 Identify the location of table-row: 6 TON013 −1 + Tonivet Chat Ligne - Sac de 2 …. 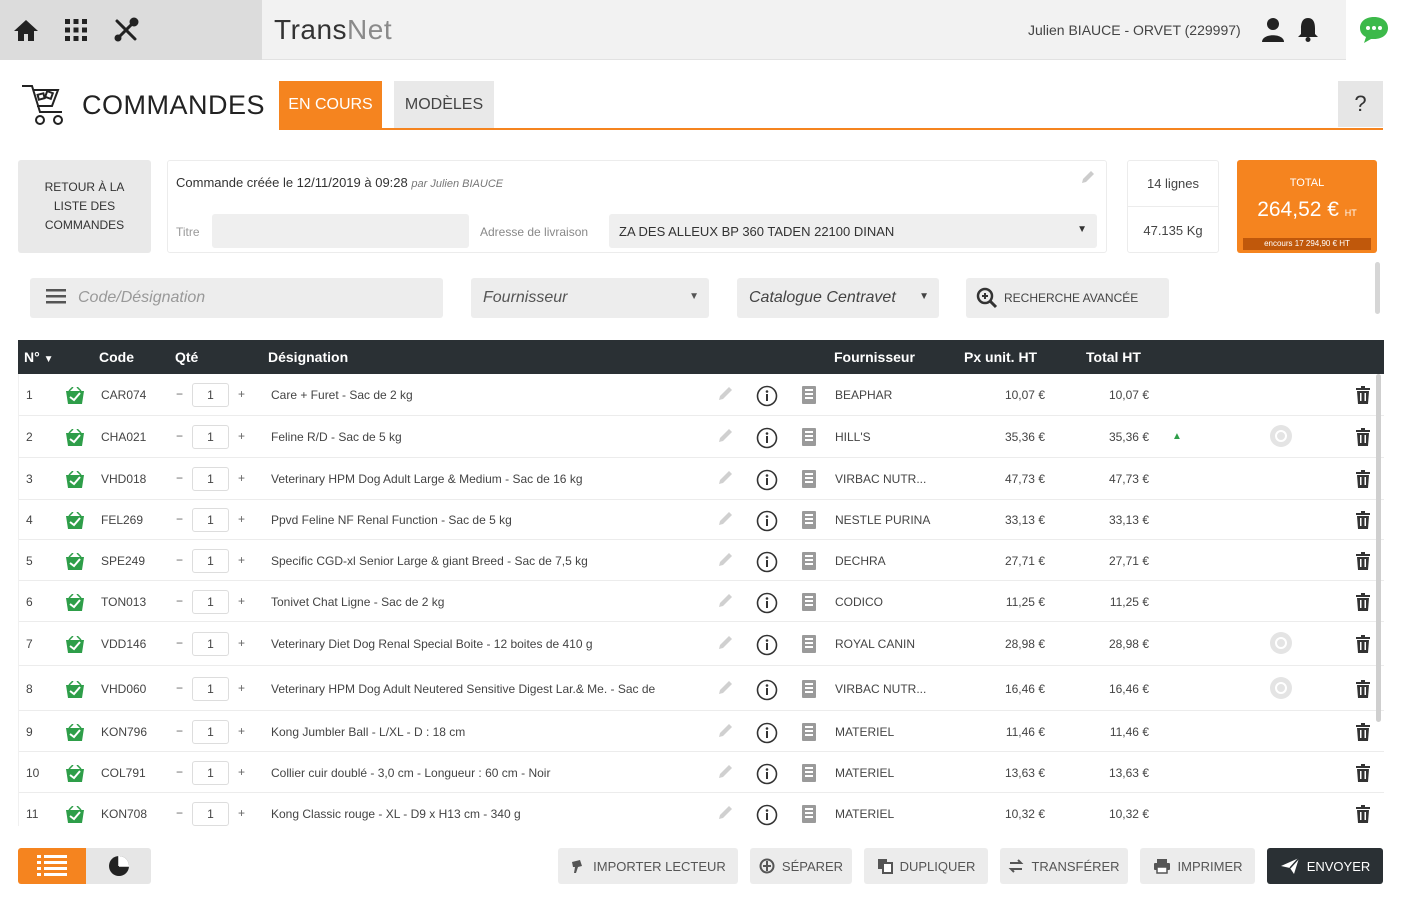
(701, 601).